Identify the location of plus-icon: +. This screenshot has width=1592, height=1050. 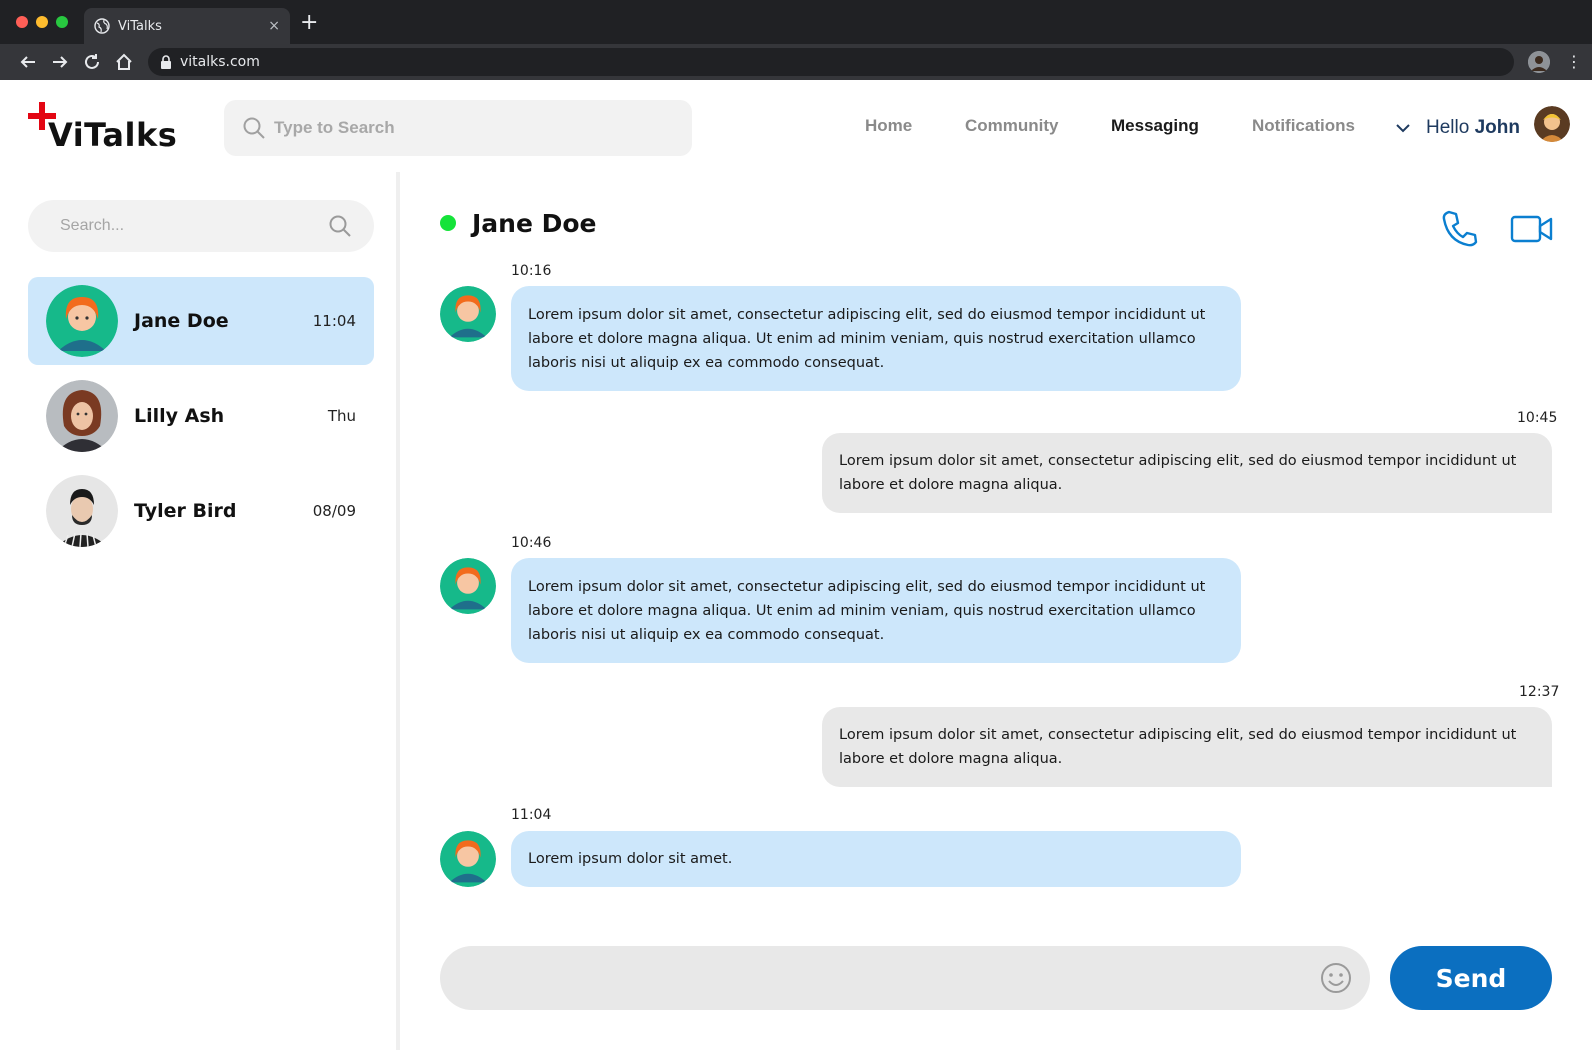
(309, 23).